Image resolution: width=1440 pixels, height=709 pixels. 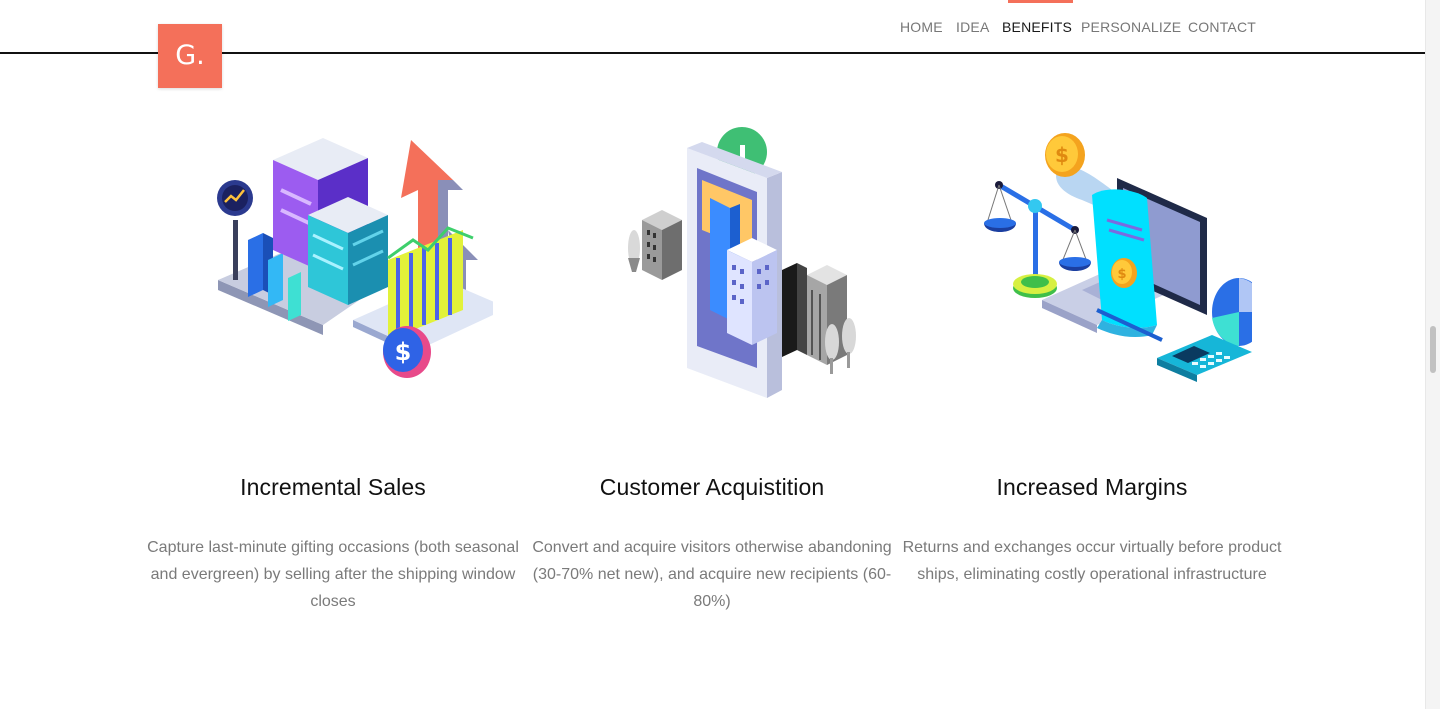 What do you see at coordinates (1433, 349) in the screenshot?
I see `scrollbar-thumb` at bounding box center [1433, 349].